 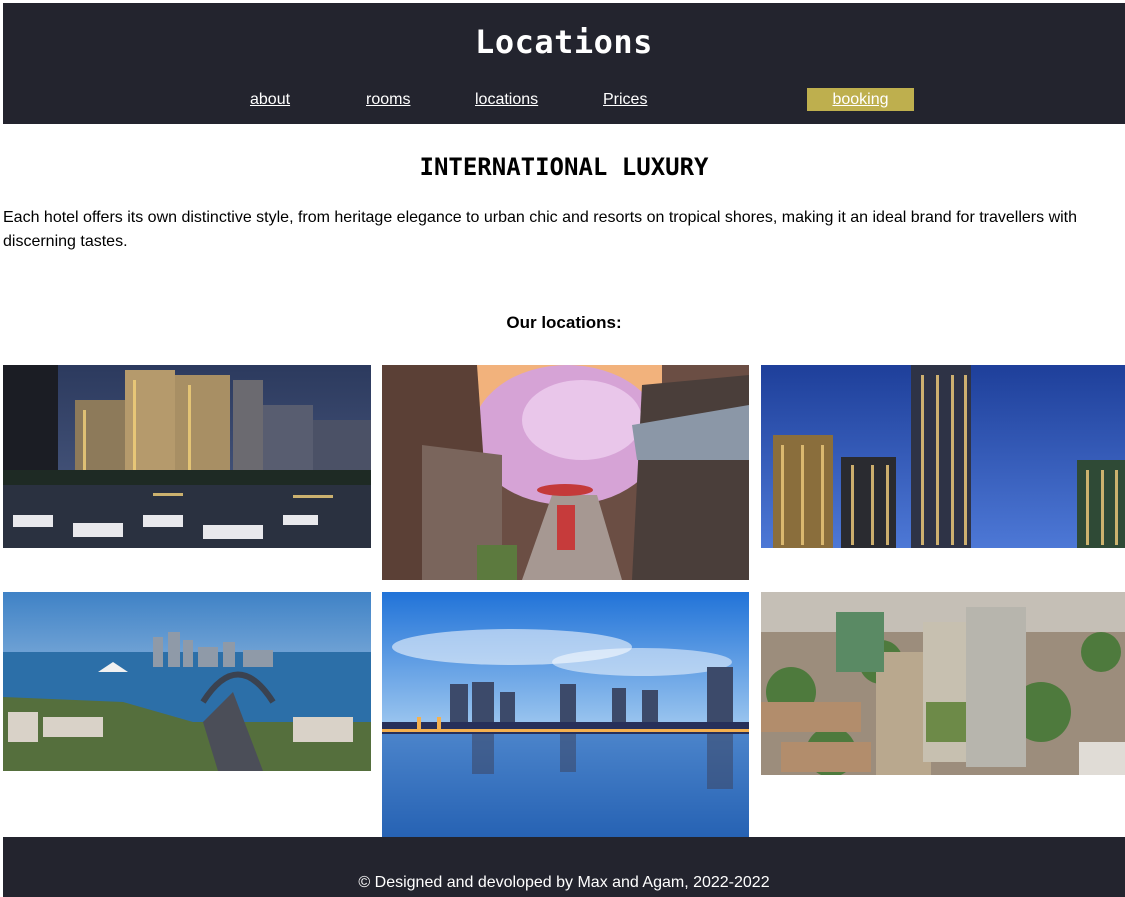 I want to click on sydney-image, so click(x=187, y=681).